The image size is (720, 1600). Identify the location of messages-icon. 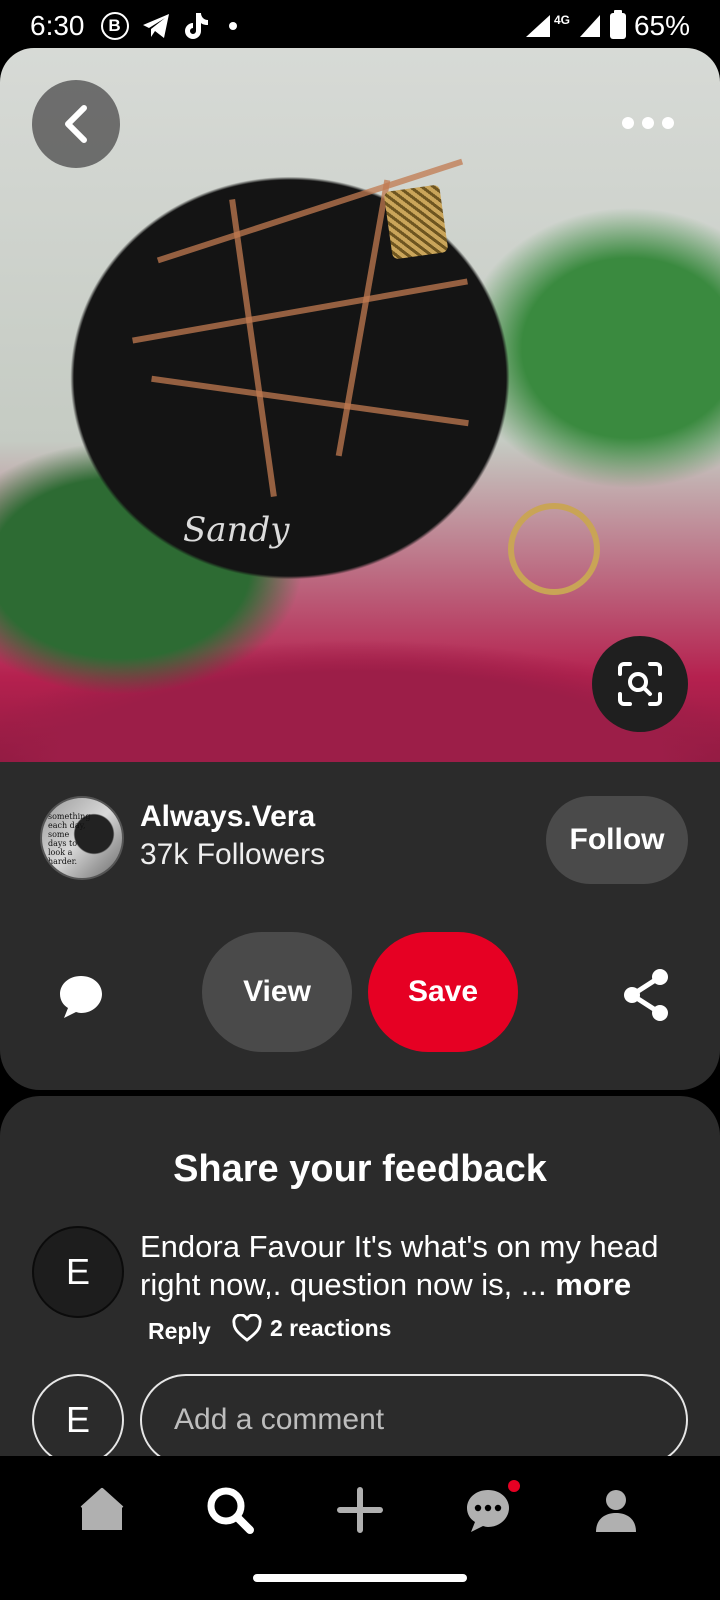
(488, 1511).